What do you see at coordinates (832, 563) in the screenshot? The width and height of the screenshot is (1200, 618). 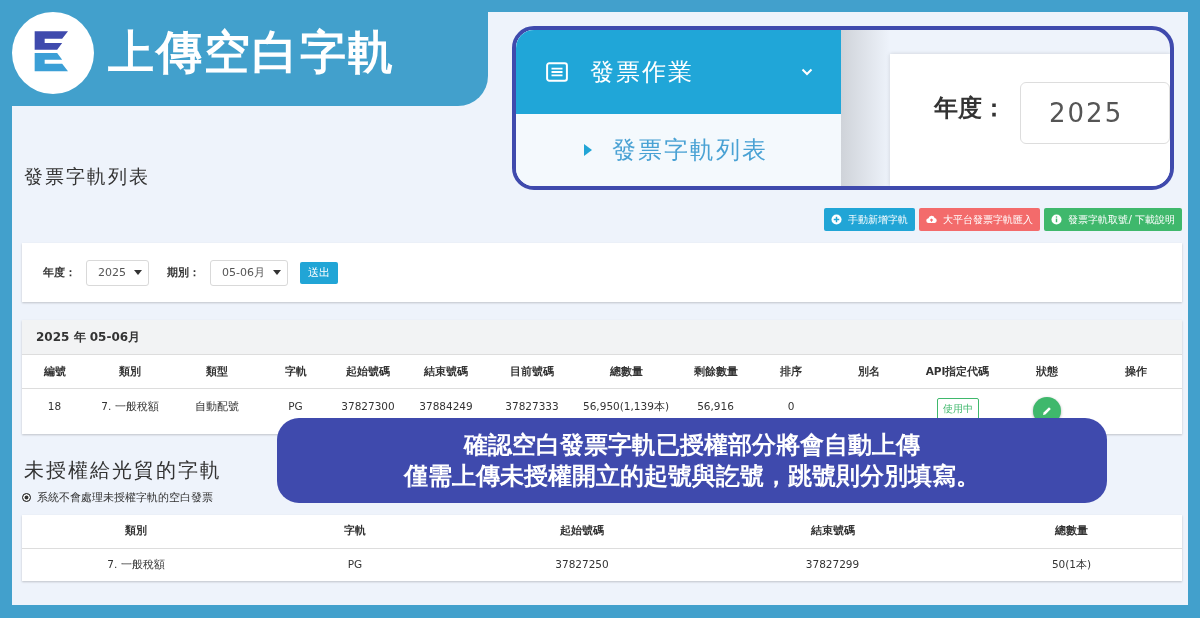 I see `table-cell: 37827299` at bounding box center [832, 563].